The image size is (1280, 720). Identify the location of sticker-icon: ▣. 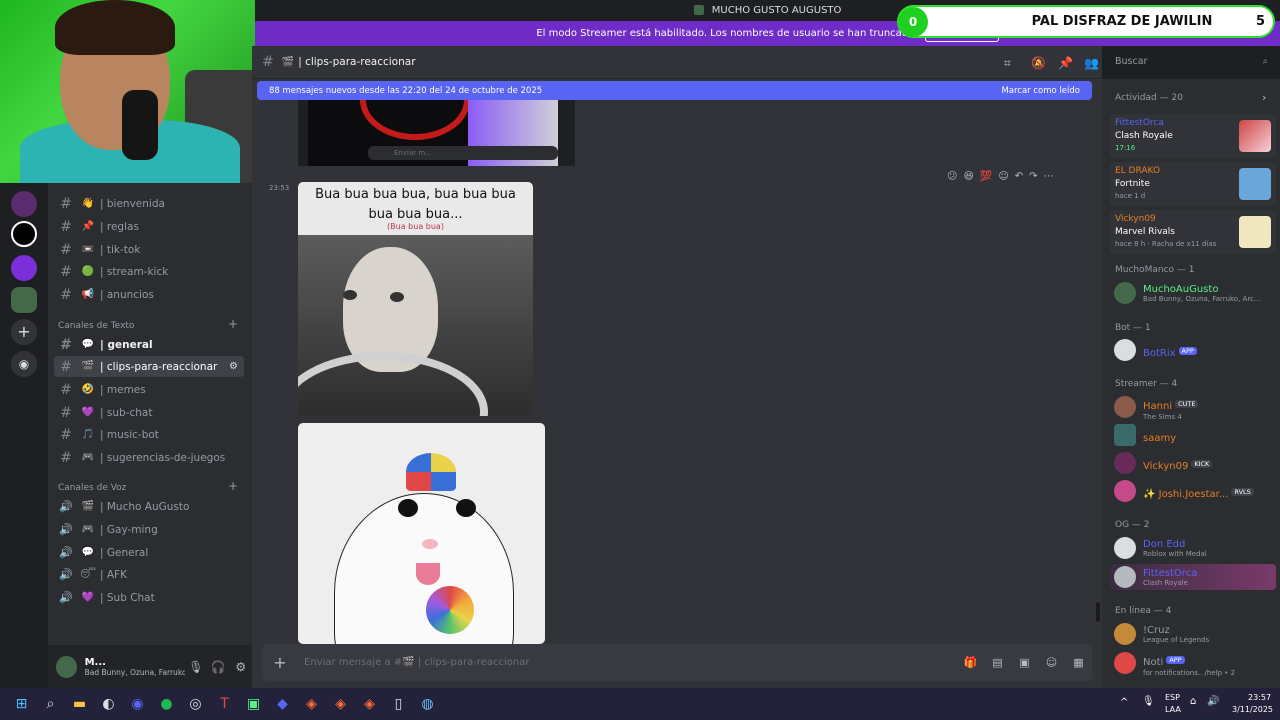
(1024, 662).